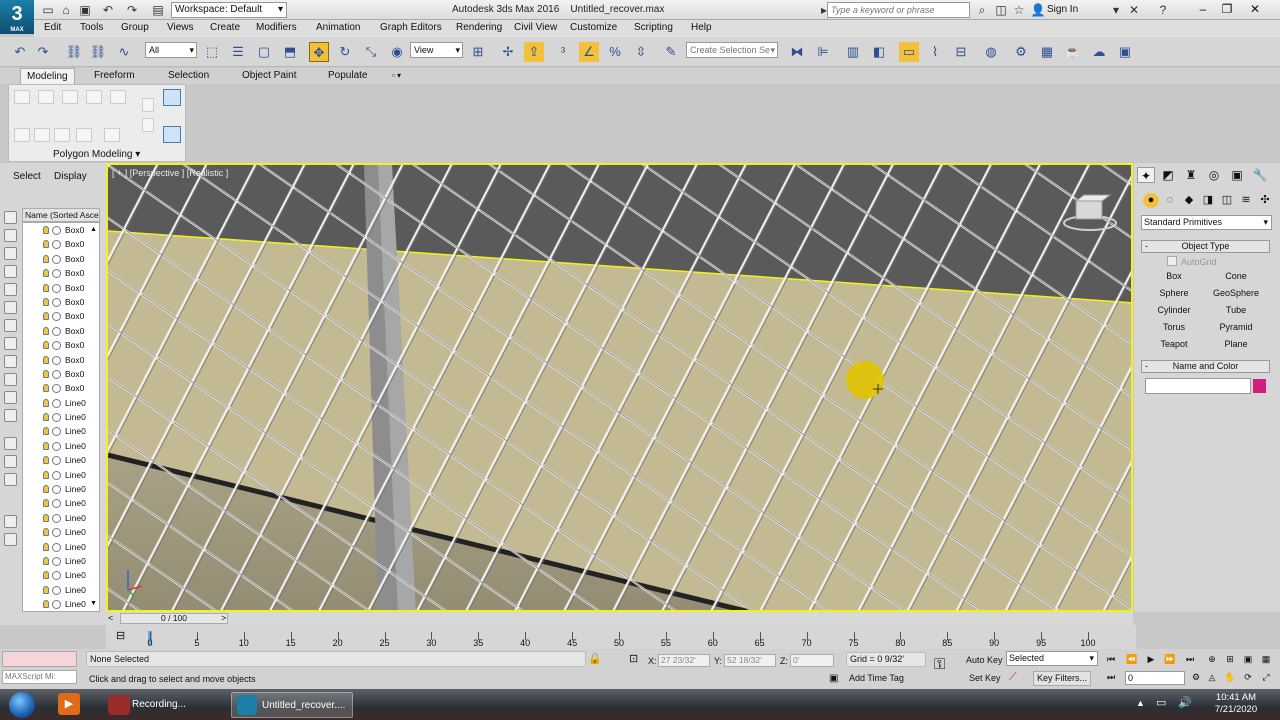  What do you see at coordinates (188, 76) in the screenshot?
I see `tab-selection: Selection` at bounding box center [188, 76].